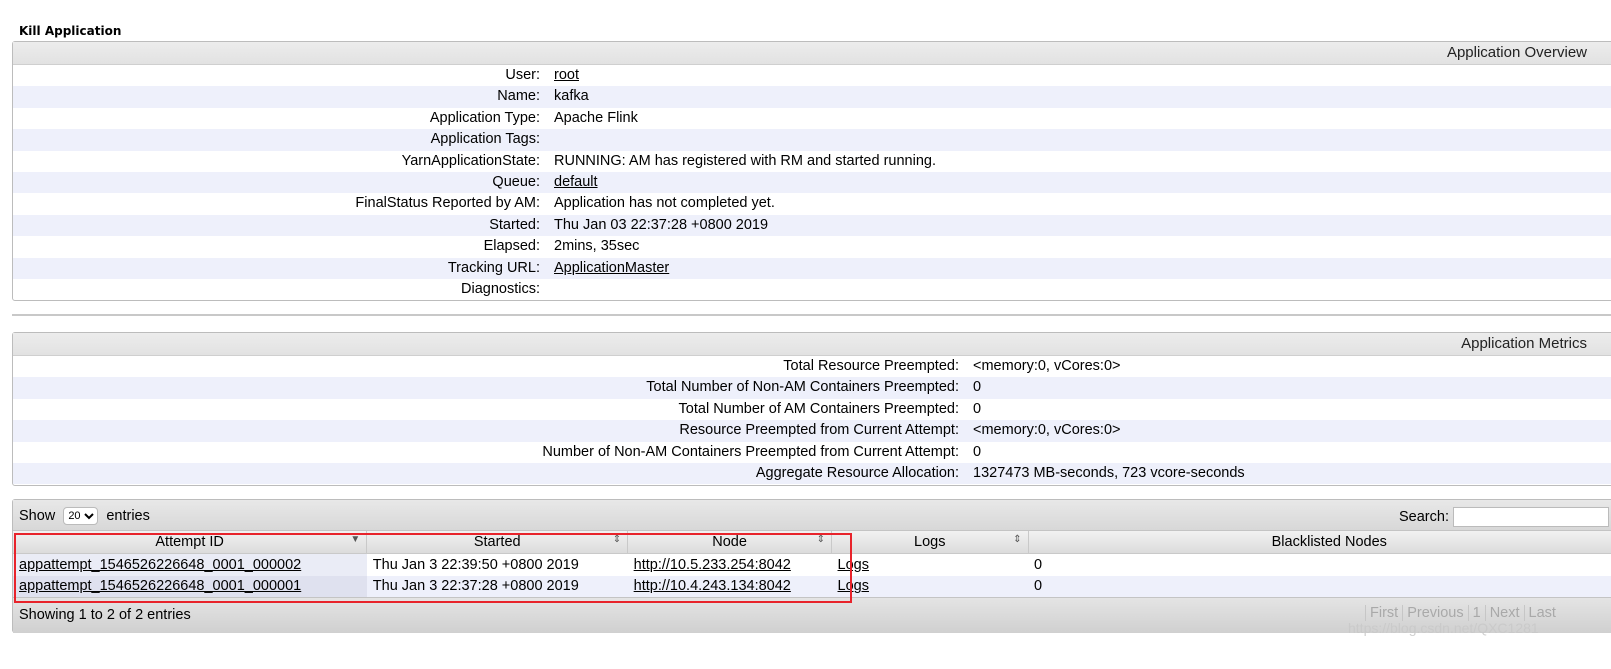  What do you see at coordinates (1443, 628) in the screenshot?
I see `watermark: https://blog.csdn.net/QXC1281` at bounding box center [1443, 628].